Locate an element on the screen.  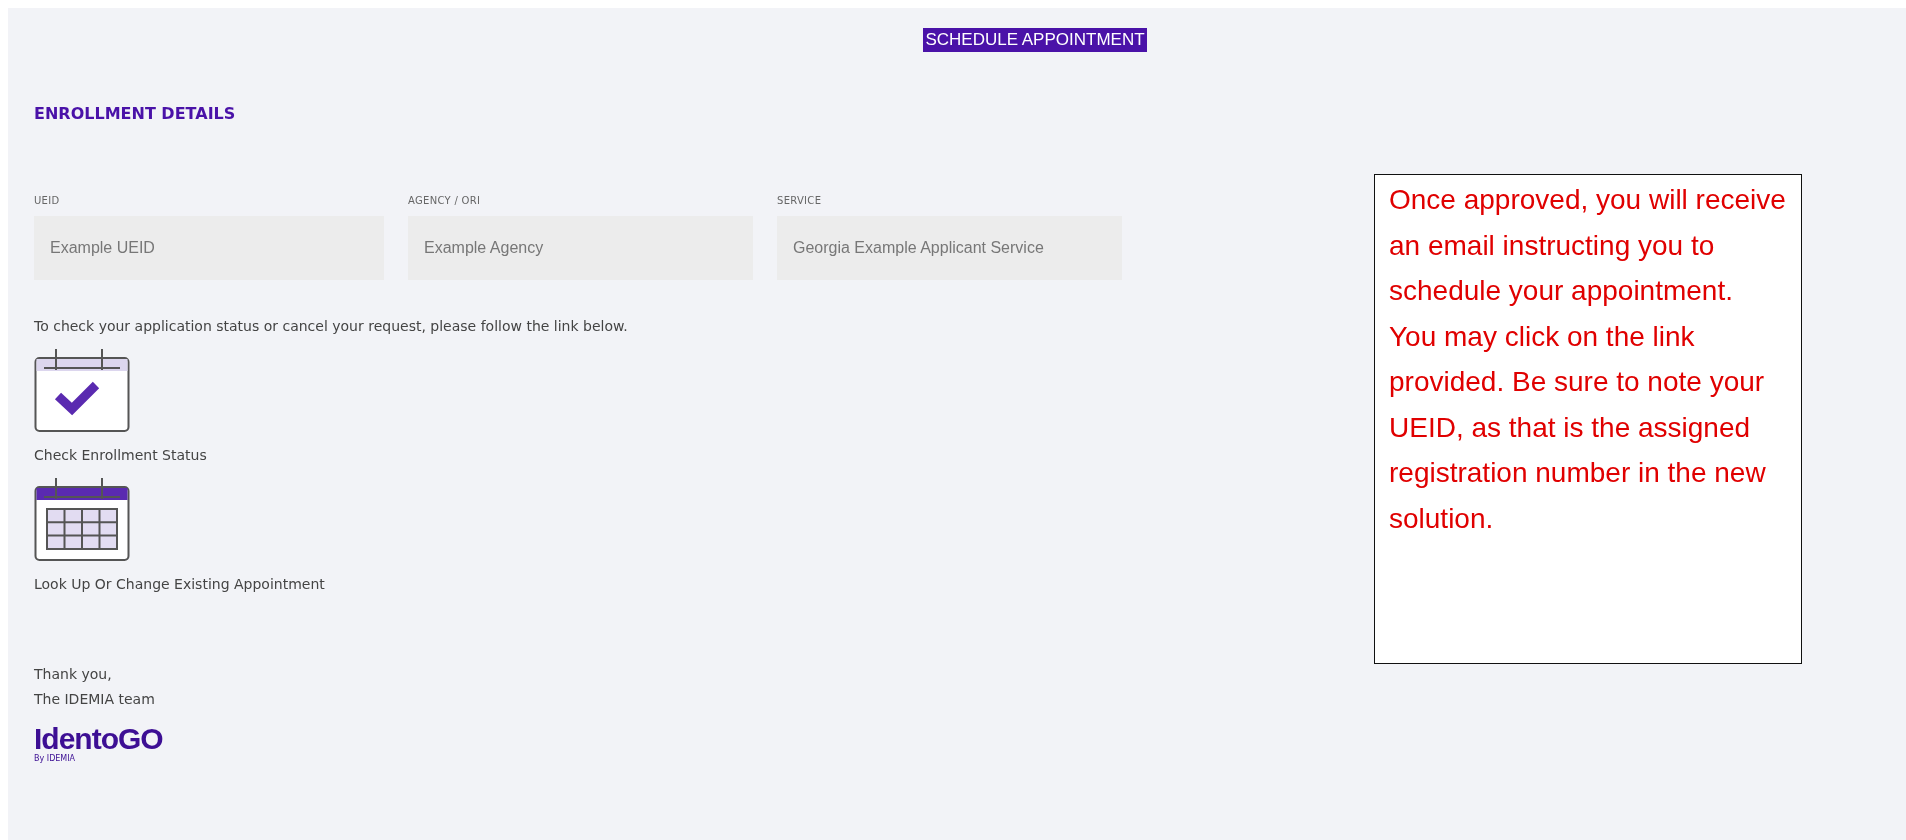
section-title: ENROLLMENT DETAILS is located at coordinates (135, 113).